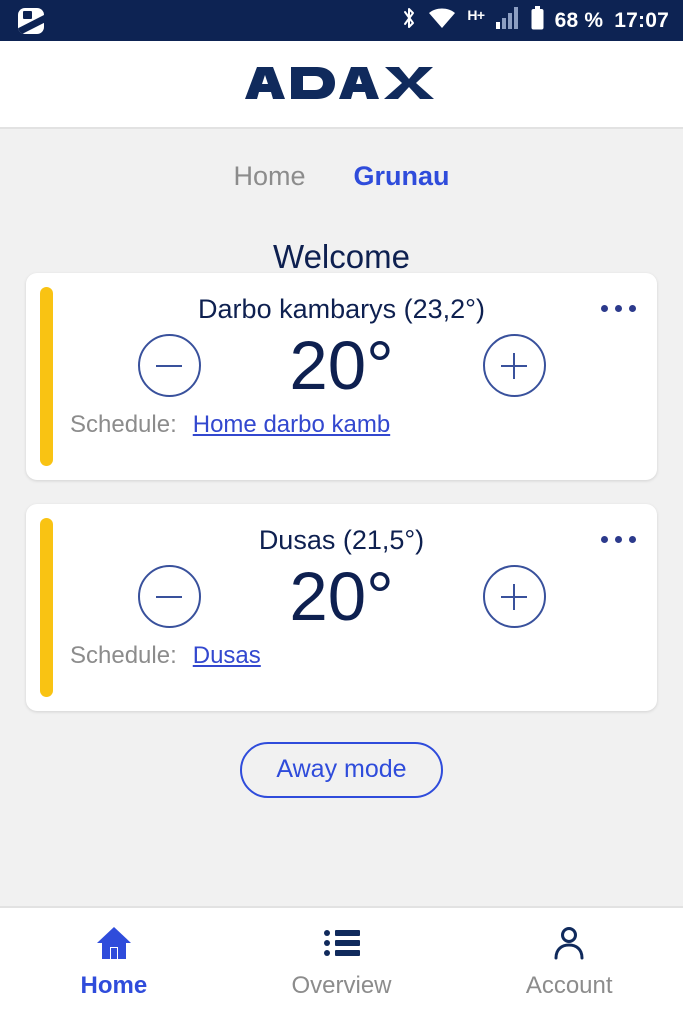  Describe the element at coordinates (579, 20) in the screenshot. I see `battery-level-label: 68 %` at that location.